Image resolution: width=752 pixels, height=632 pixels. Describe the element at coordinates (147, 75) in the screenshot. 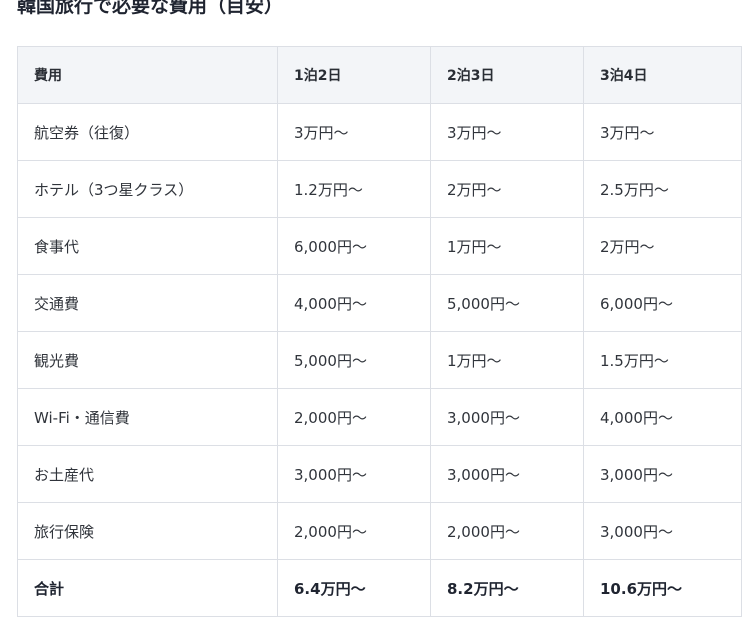

I see `header-cost-item: 費用` at that location.